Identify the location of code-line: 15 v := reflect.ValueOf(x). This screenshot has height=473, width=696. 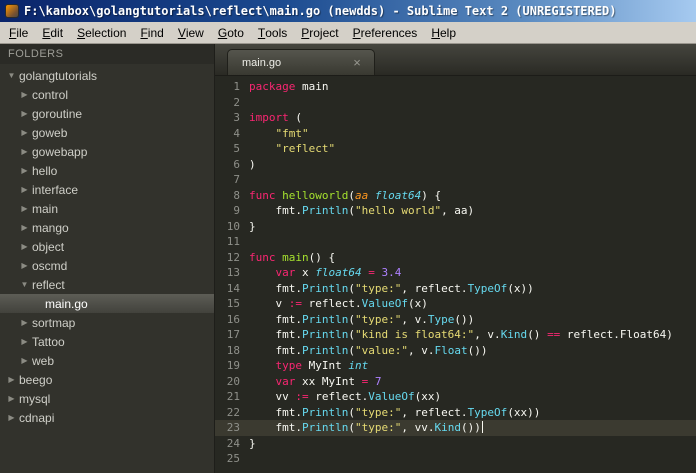
(455, 304).